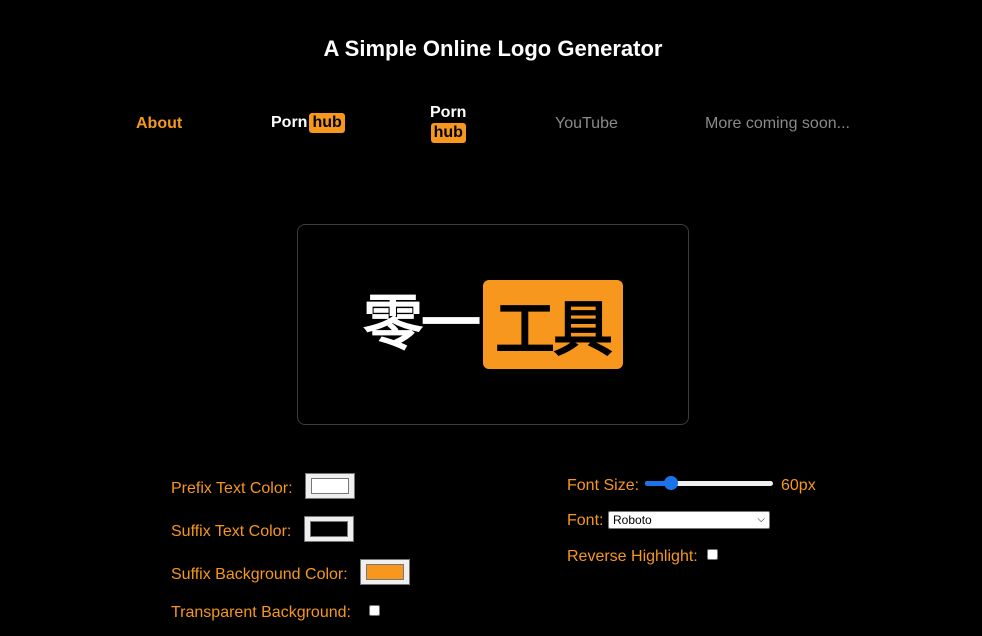  I want to click on logo-prefix-text: 零一, so click(422, 324).